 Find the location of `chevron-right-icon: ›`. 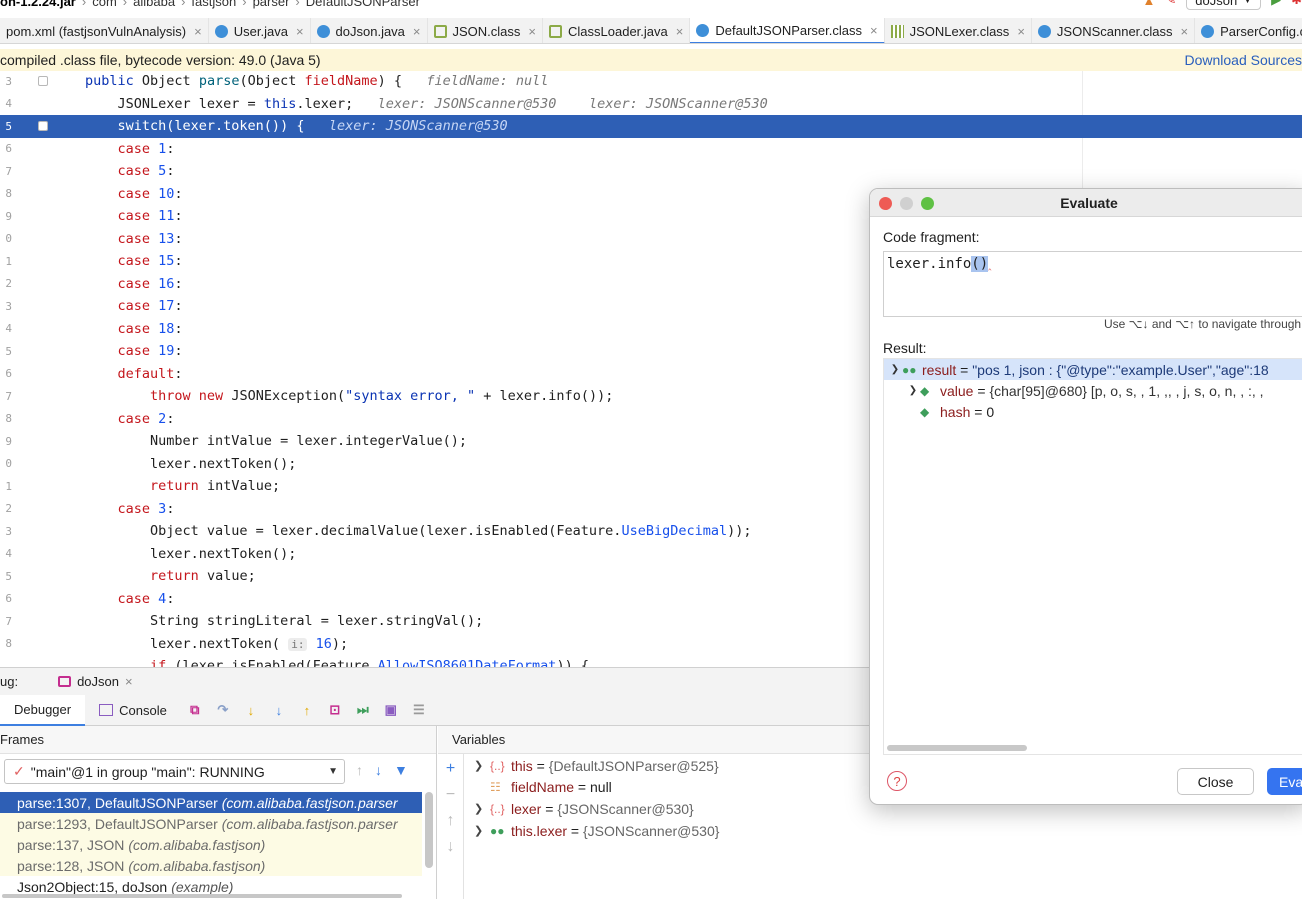

chevron-right-icon: › is located at coordinates (244, 4).